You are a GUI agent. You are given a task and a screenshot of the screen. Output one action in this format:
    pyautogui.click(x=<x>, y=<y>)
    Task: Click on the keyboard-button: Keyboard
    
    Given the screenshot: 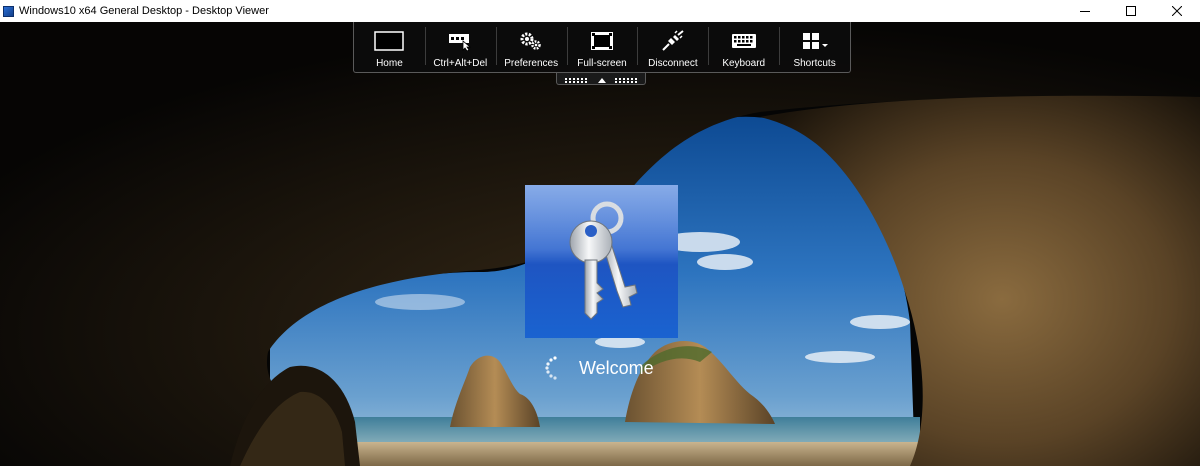 What is the action you would take?
    pyautogui.click(x=743, y=47)
    